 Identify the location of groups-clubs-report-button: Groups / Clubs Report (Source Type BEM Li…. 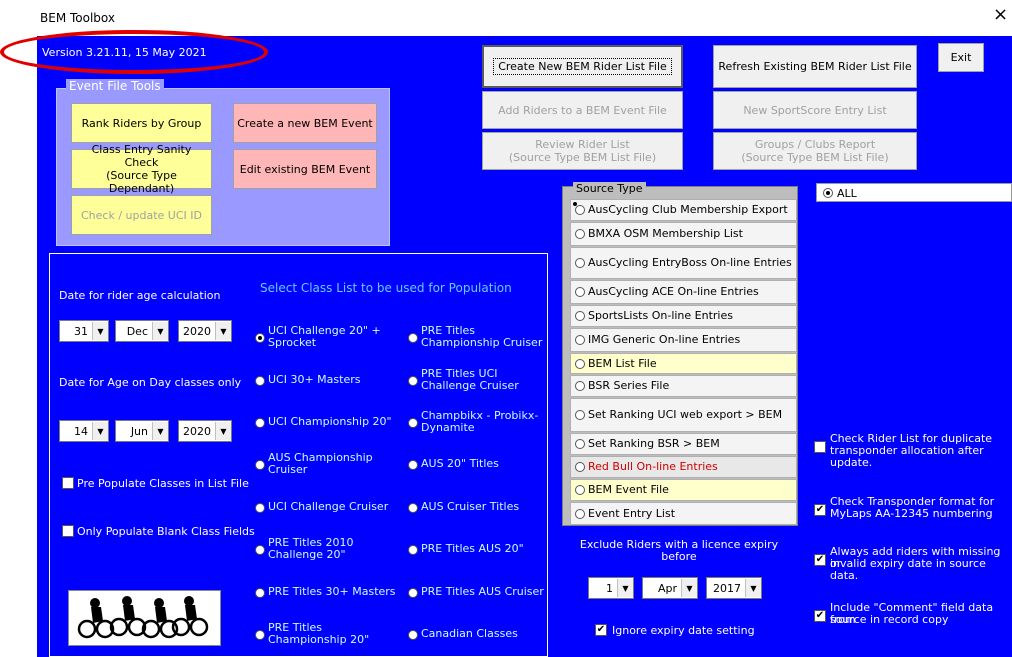
(815, 151).